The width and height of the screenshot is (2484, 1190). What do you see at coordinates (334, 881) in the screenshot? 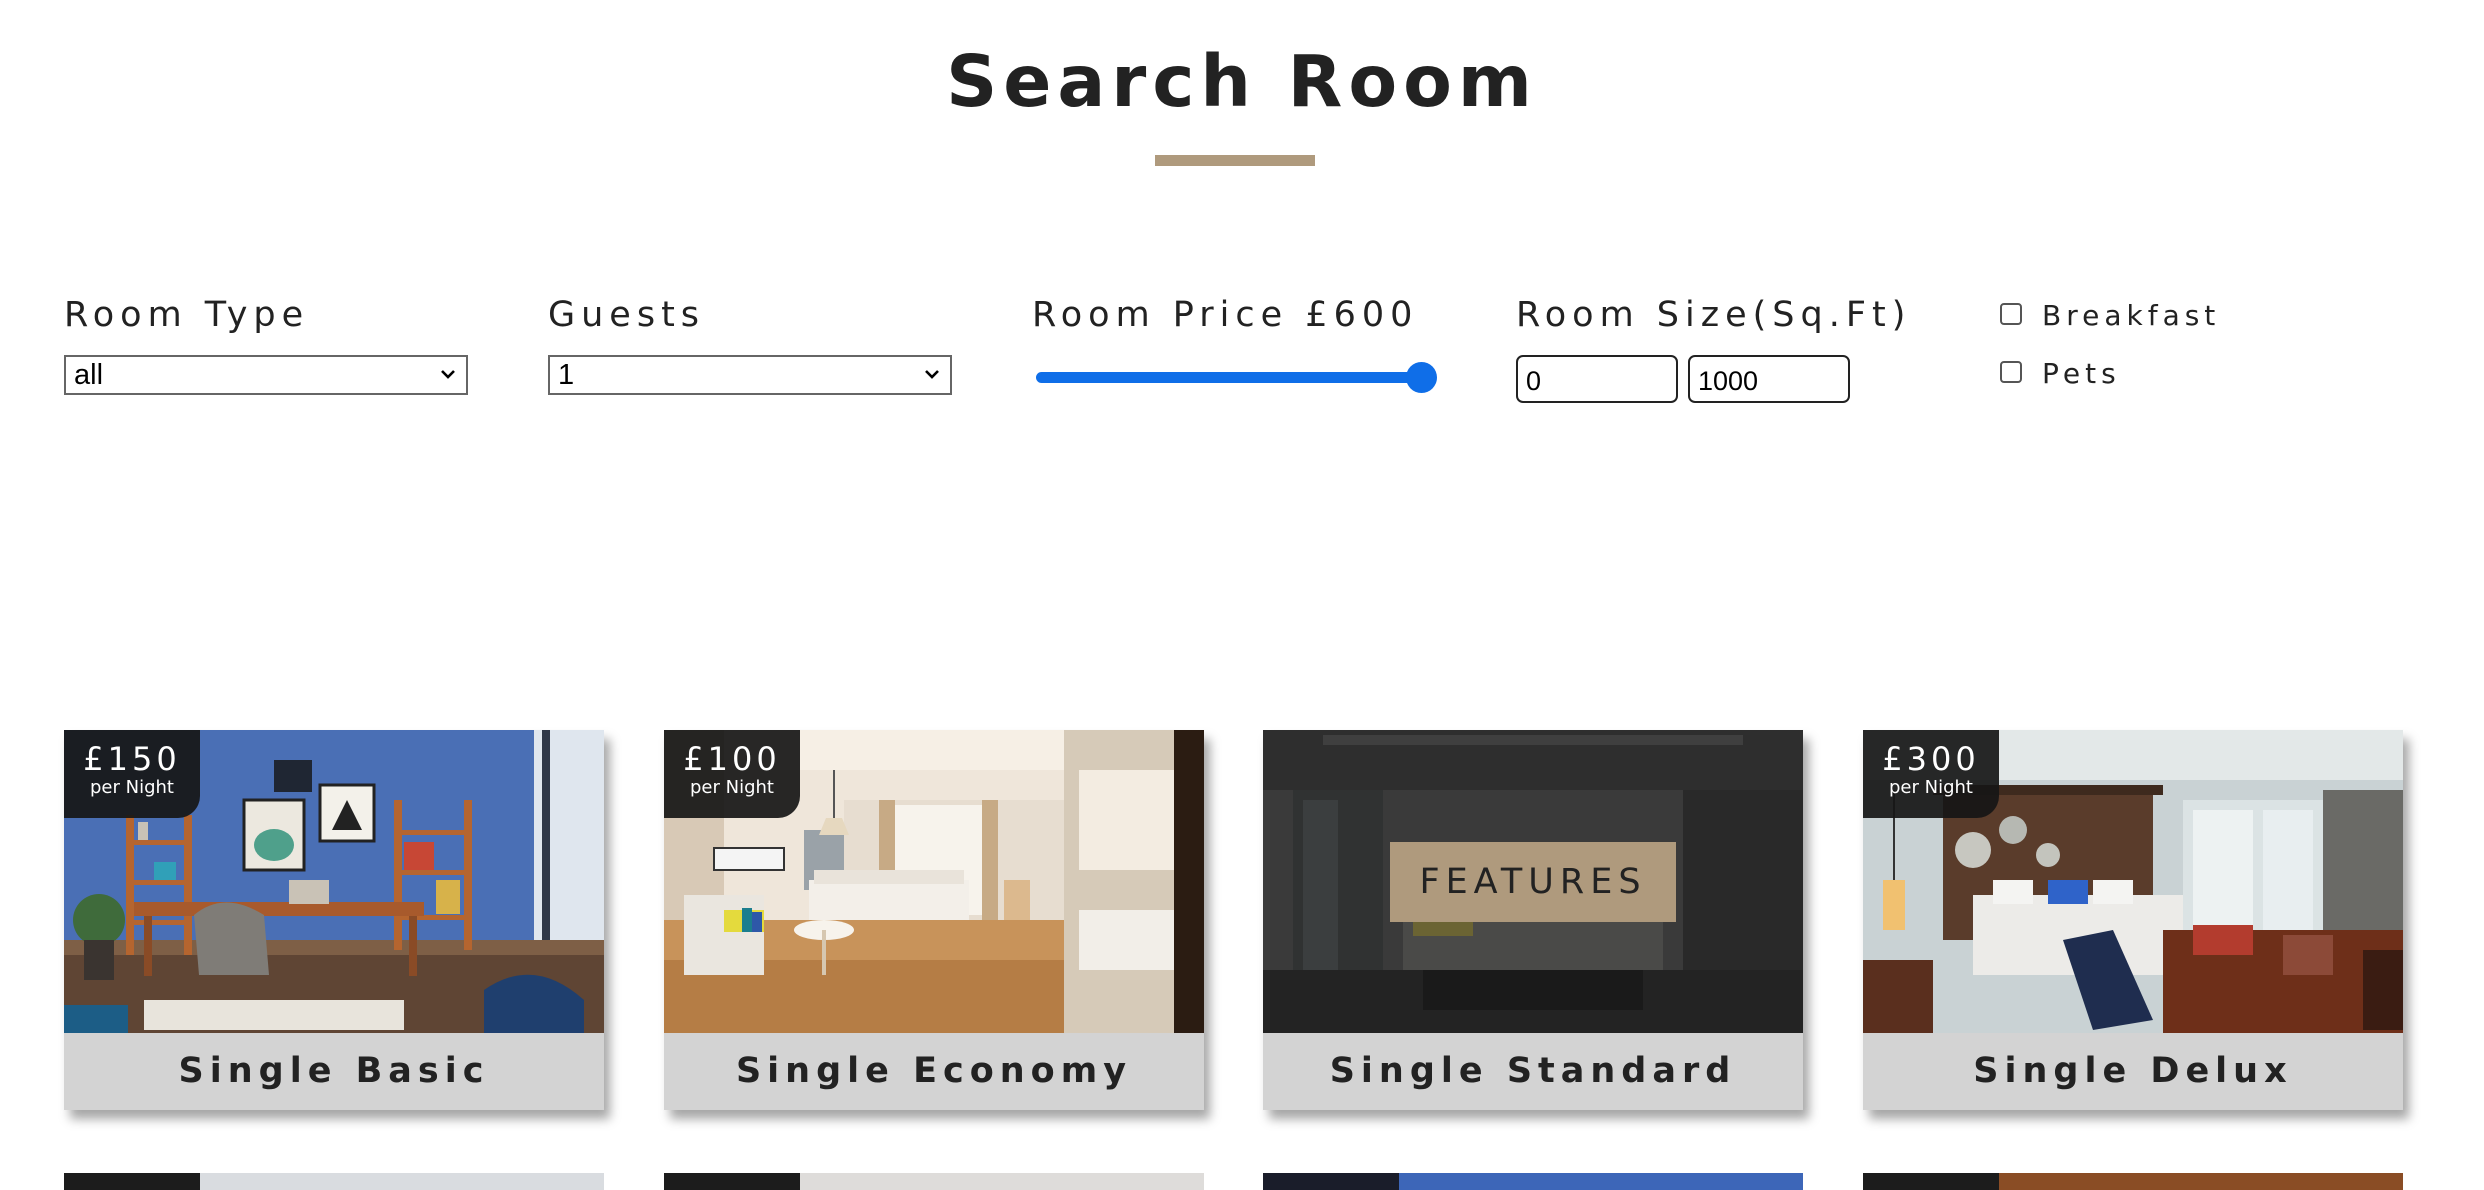
I see `room-photo: £150 per Night` at bounding box center [334, 881].